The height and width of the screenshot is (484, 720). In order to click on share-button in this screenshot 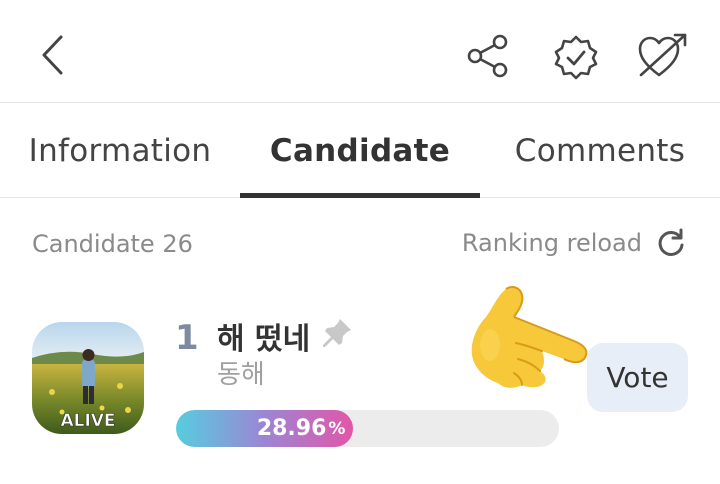, I will do `click(488, 56)`.